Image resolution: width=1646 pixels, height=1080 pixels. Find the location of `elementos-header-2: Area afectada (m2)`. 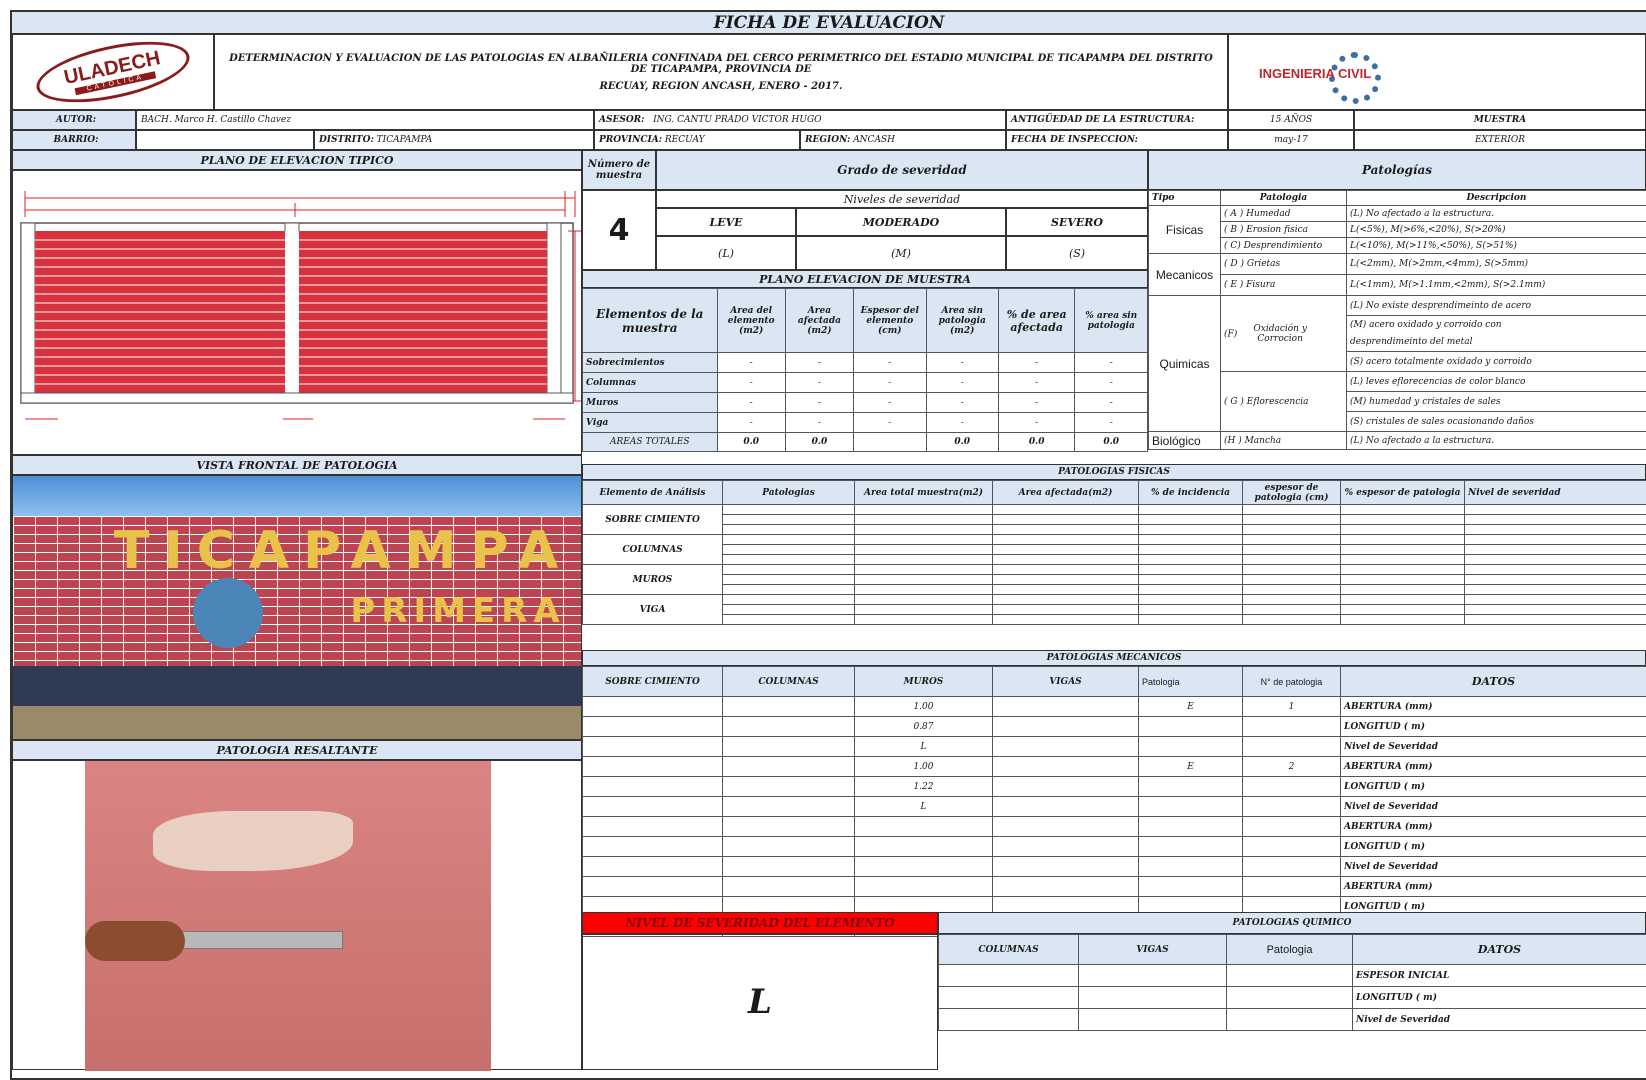

elementos-header-2: Area afectada (m2) is located at coordinates (819, 321).